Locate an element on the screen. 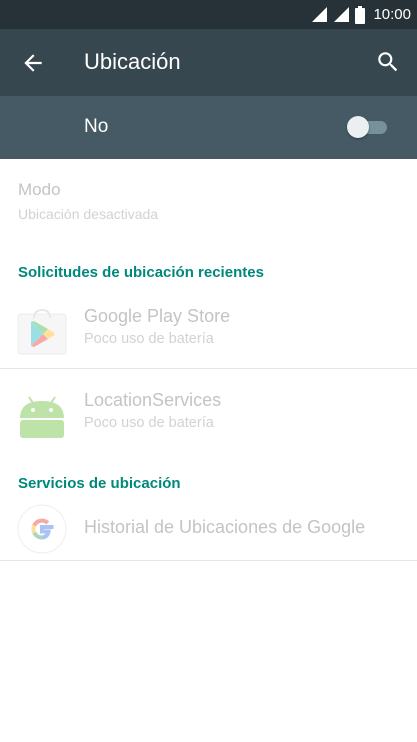 The height and width of the screenshot is (742, 417). master-switch-label: No is located at coordinates (96, 126).